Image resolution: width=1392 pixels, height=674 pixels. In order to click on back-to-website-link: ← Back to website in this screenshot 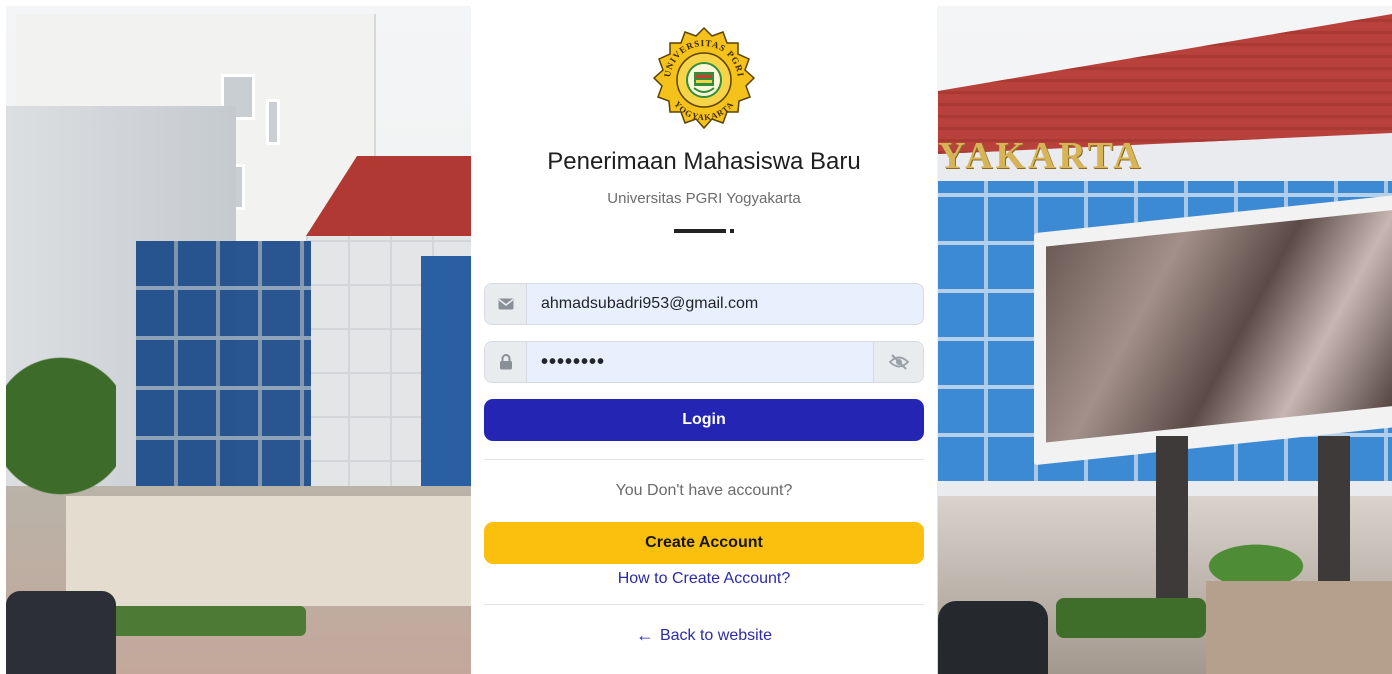, I will do `click(704, 635)`.